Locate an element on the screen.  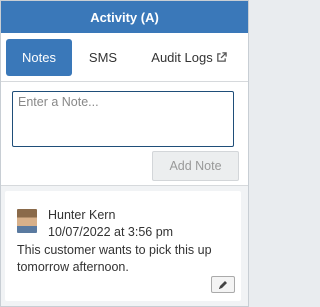
edit-note-button is located at coordinates (223, 284).